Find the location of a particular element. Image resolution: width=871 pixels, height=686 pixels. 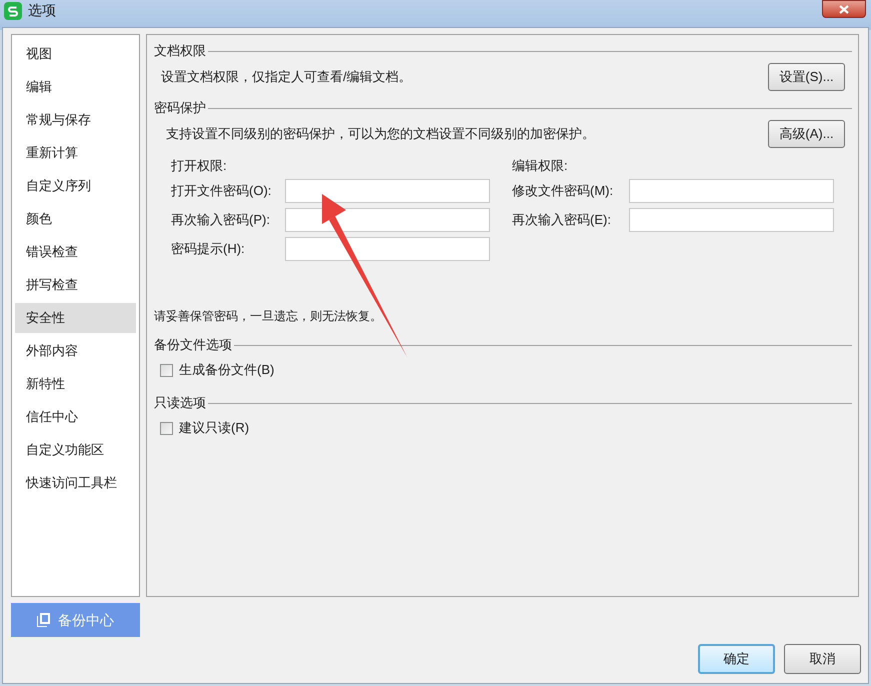

sidebar-item: 自定义功能区 is located at coordinates (75, 450).